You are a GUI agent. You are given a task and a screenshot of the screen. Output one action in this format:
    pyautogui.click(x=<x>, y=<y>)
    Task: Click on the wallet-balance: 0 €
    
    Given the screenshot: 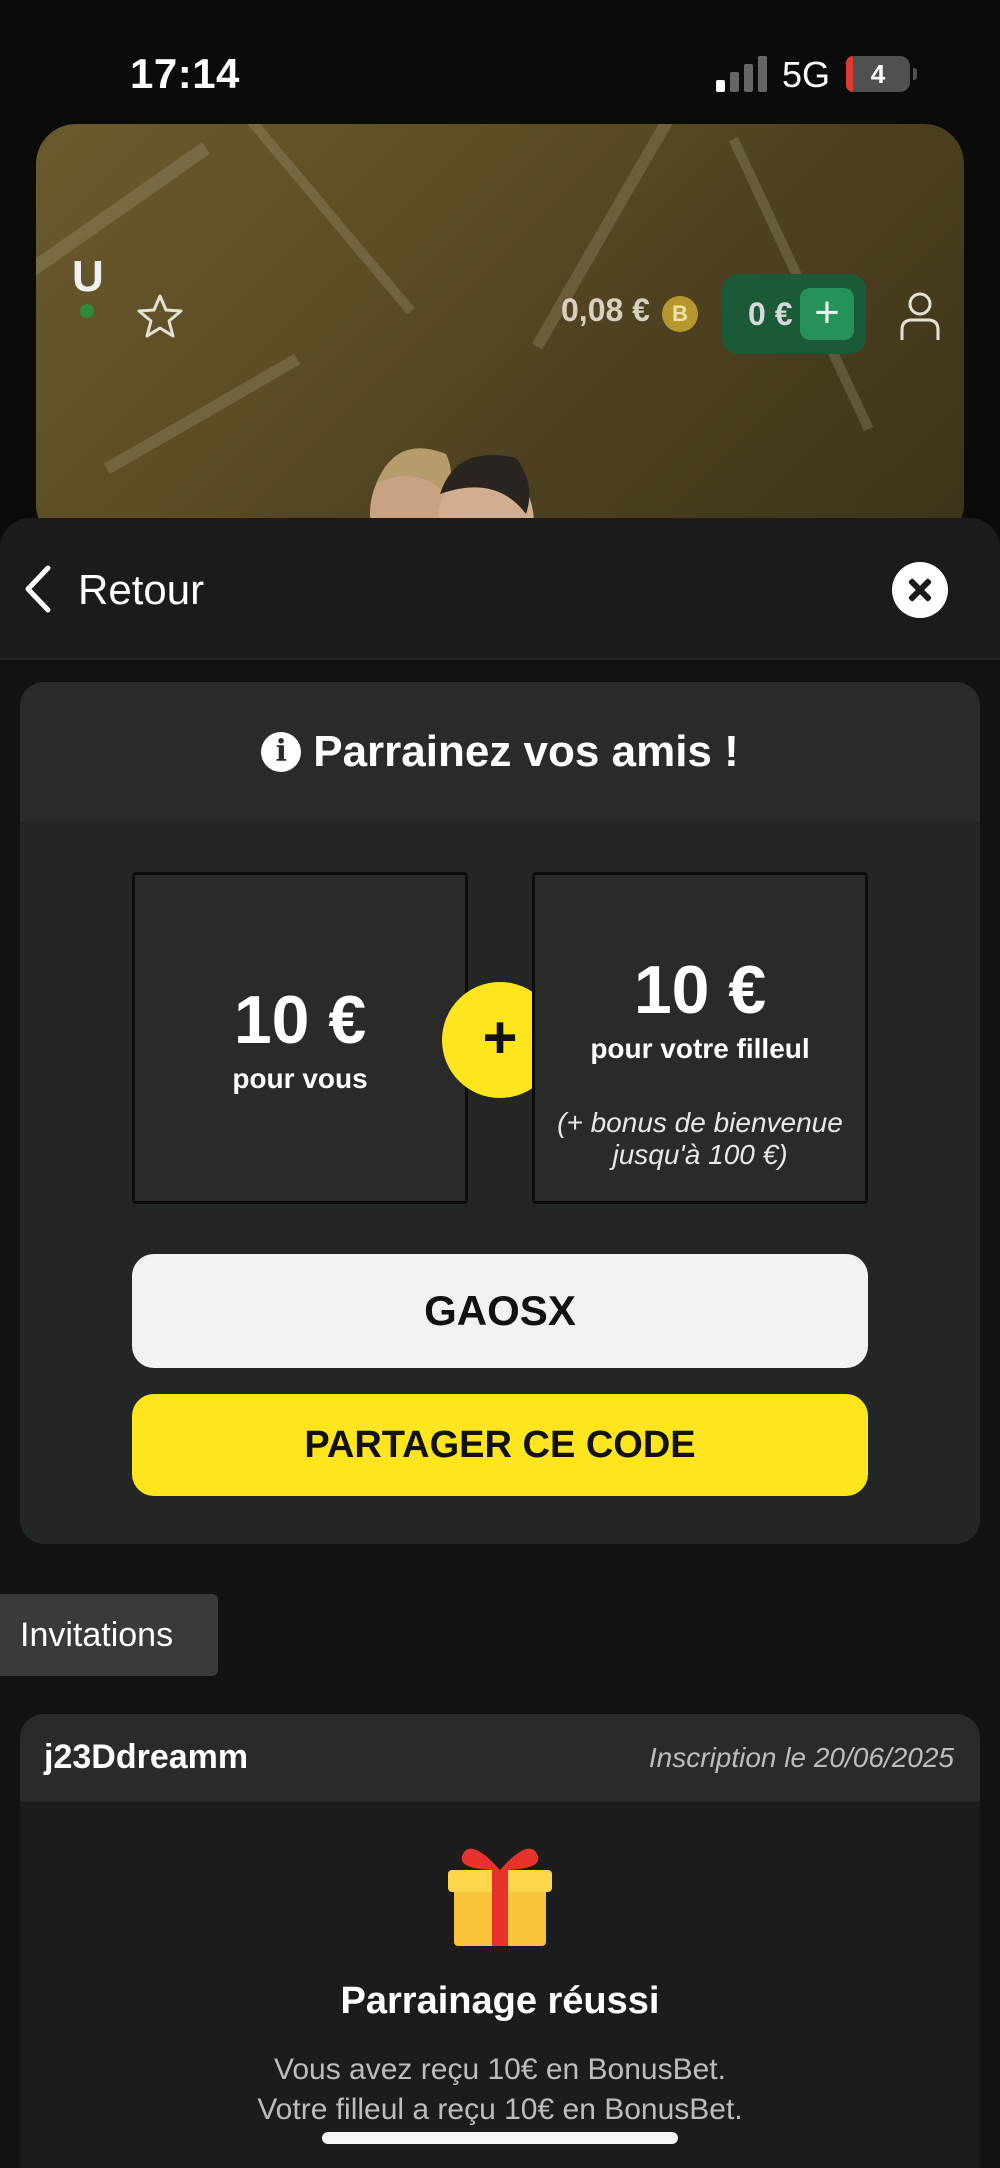 What is the action you would take?
    pyautogui.click(x=770, y=314)
    